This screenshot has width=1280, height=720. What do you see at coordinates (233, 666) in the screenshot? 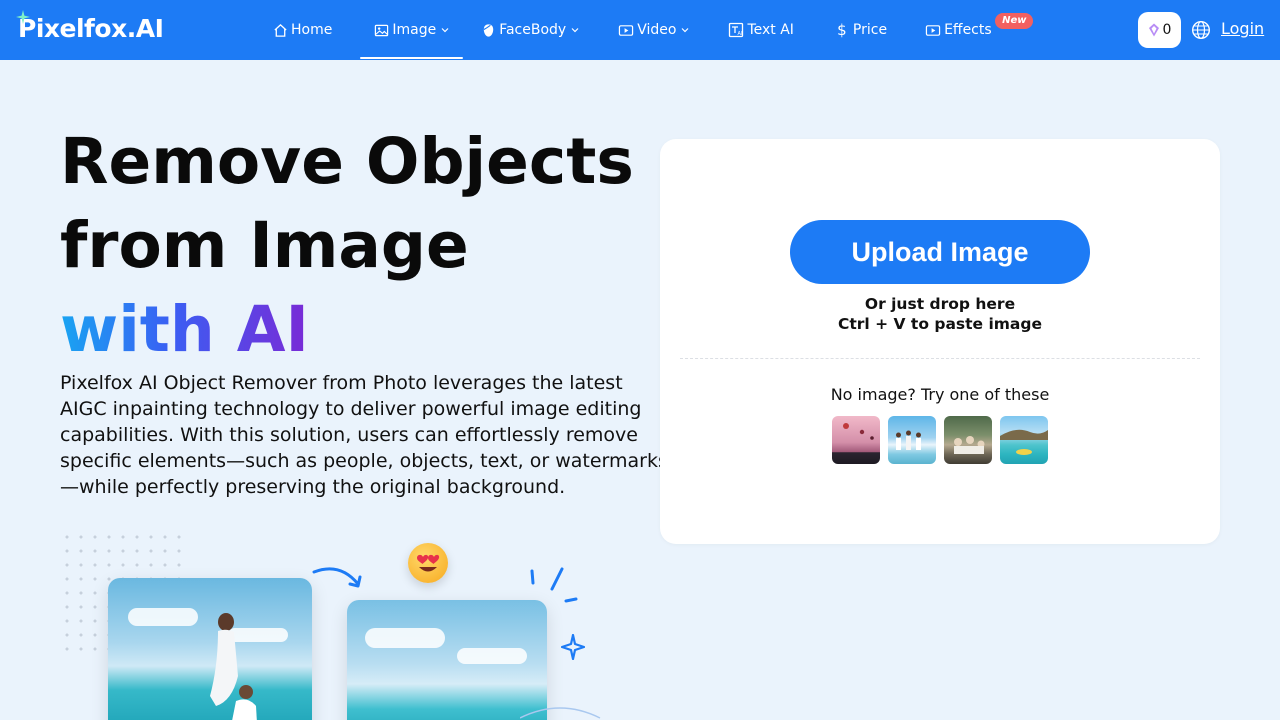
I see `couple-figure` at bounding box center [233, 666].